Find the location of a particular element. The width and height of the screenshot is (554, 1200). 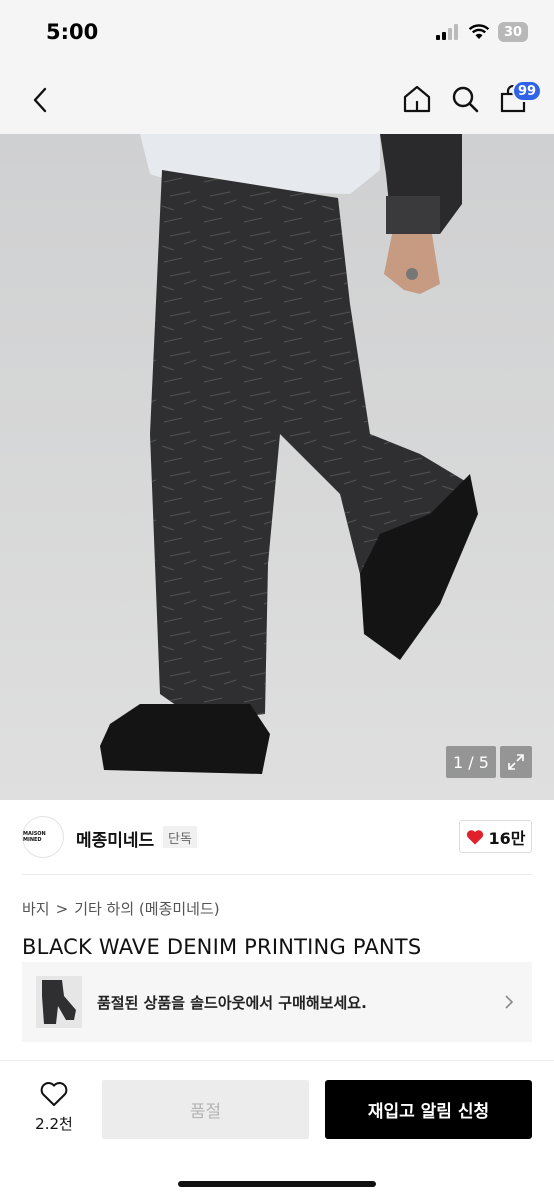

like-count: 16만 is located at coordinates (507, 838).